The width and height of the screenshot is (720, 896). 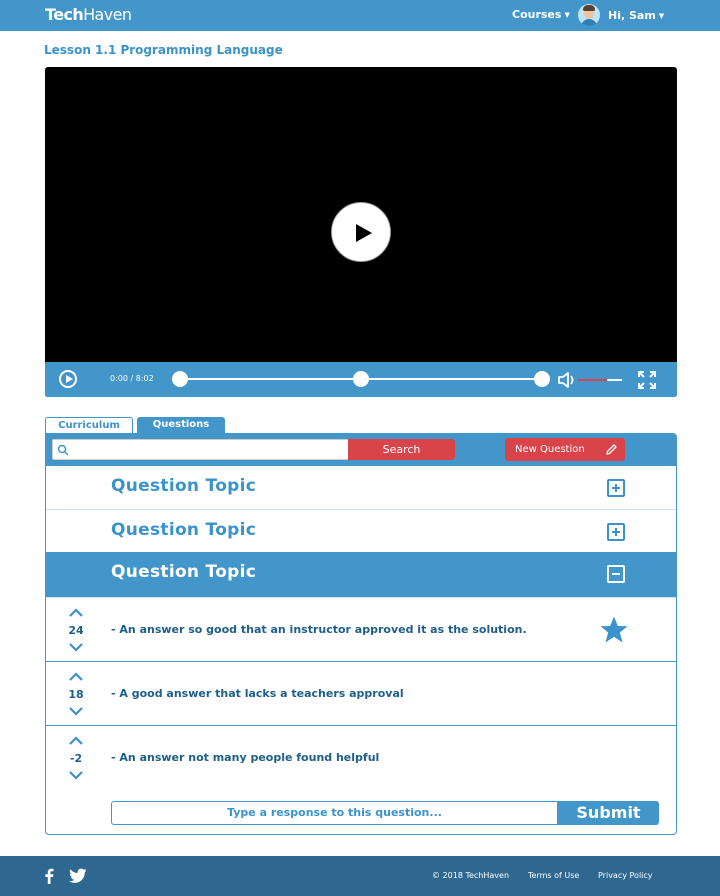 I want to click on video-controls: 0:00 / 8:02, so click(x=361, y=379).